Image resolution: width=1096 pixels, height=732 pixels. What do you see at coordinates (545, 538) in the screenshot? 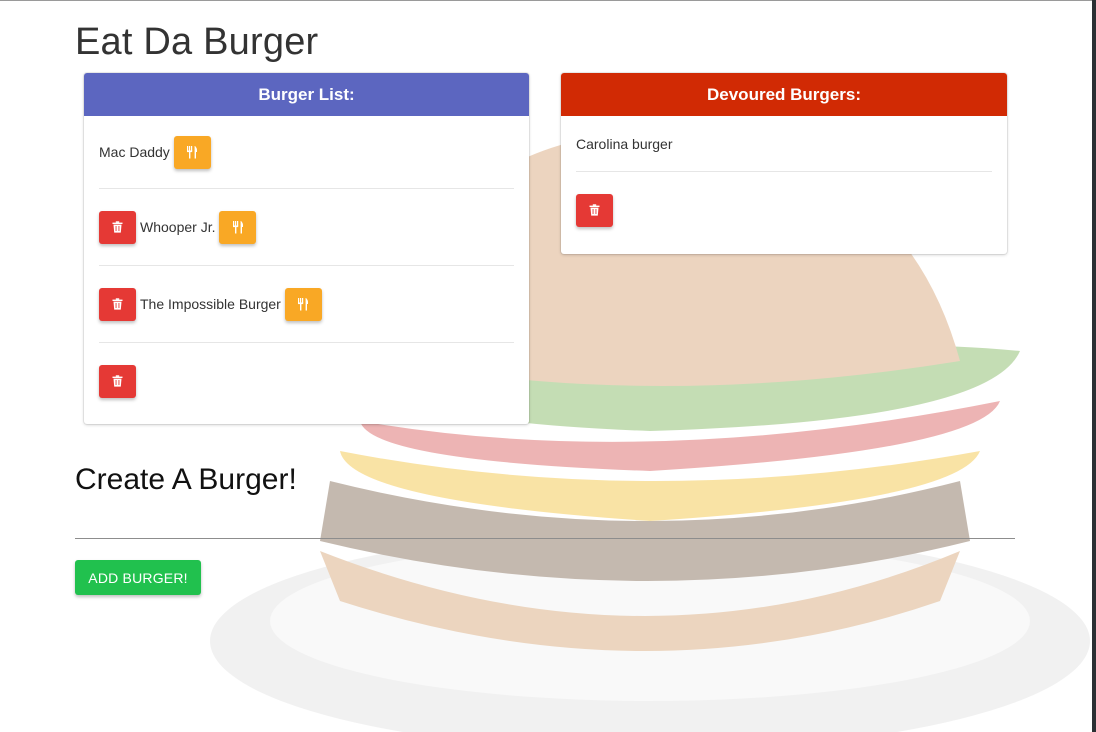
I see `divider` at bounding box center [545, 538].